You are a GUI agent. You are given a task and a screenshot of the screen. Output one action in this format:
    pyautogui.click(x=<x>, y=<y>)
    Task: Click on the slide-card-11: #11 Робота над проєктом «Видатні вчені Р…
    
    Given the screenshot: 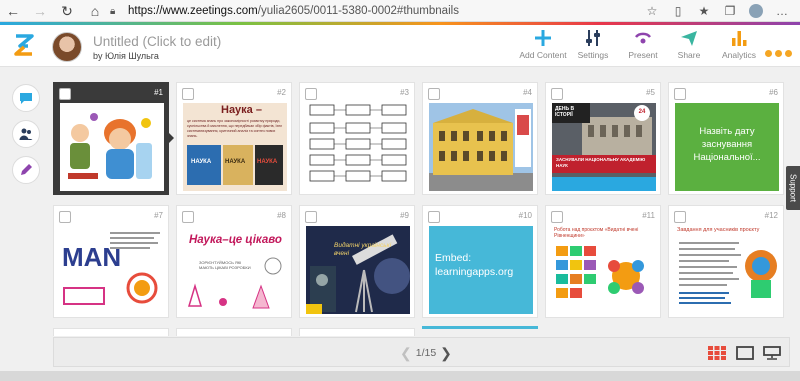 What is the action you would take?
    pyautogui.click(x=603, y=261)
    